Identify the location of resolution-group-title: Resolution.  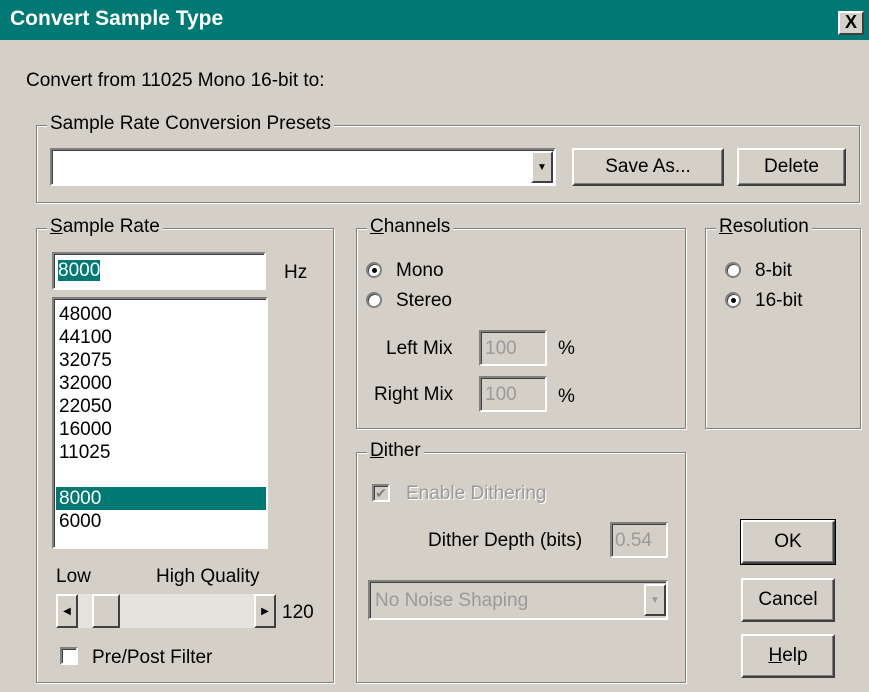
(764, 227).